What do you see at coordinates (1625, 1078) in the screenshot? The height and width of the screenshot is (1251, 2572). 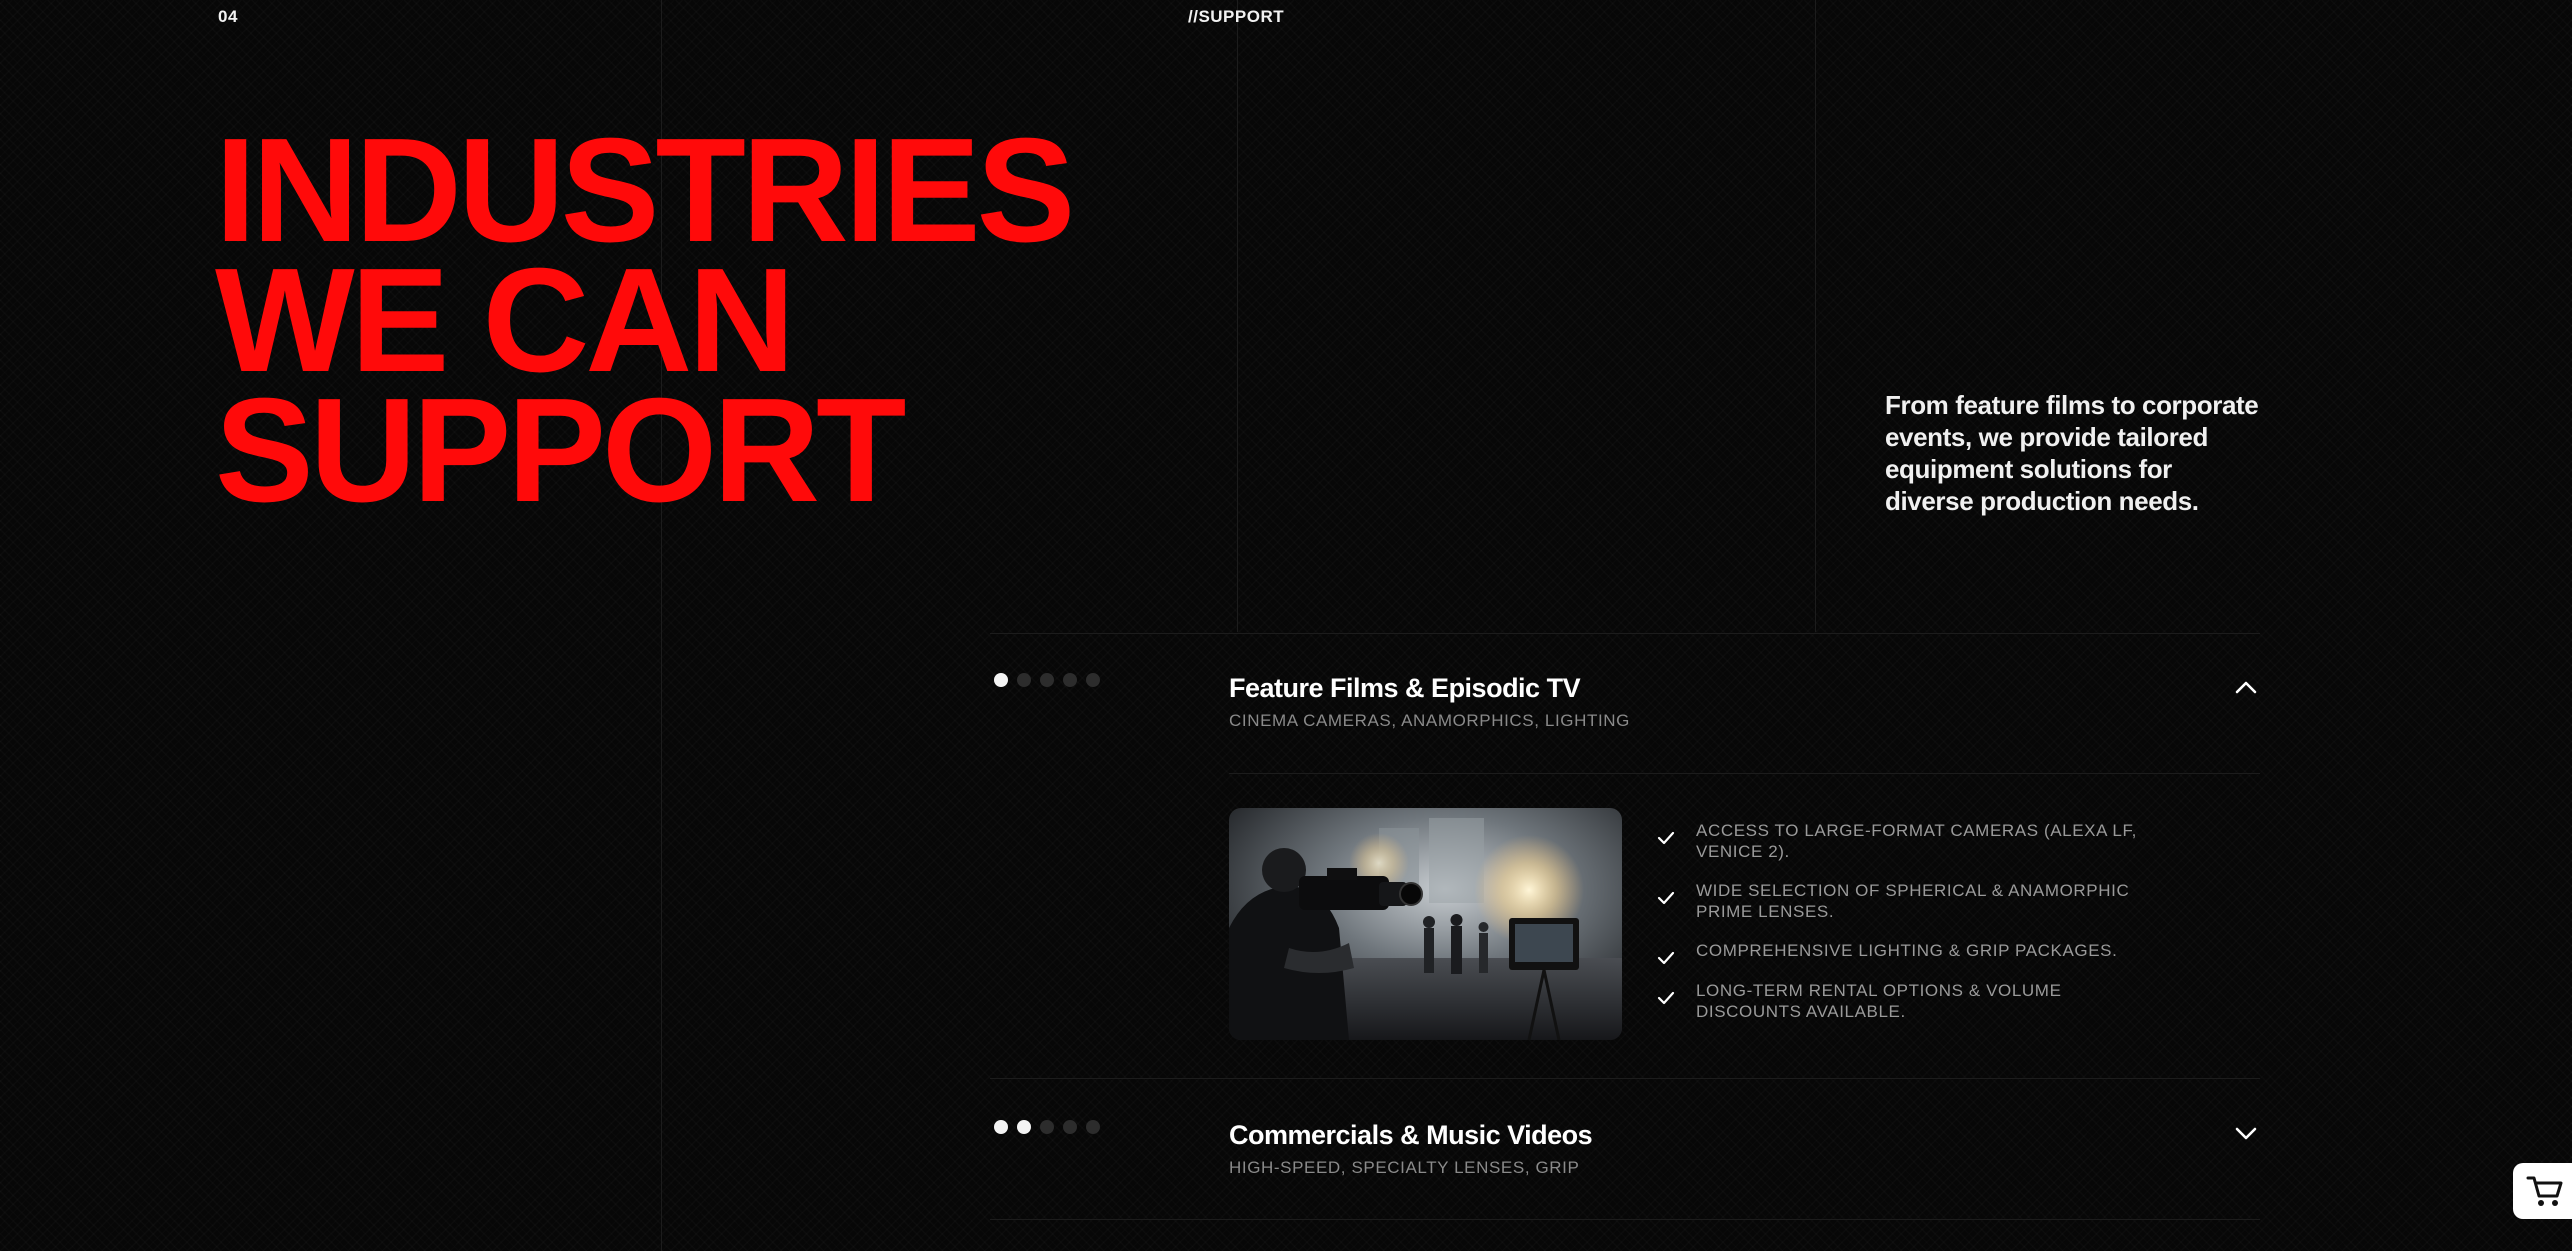 I see `accordion-item-divider` at bounding box center [1625, 1078].